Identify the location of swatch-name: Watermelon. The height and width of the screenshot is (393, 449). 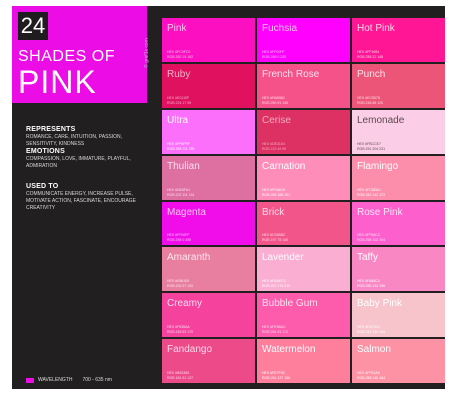
(289, 350).